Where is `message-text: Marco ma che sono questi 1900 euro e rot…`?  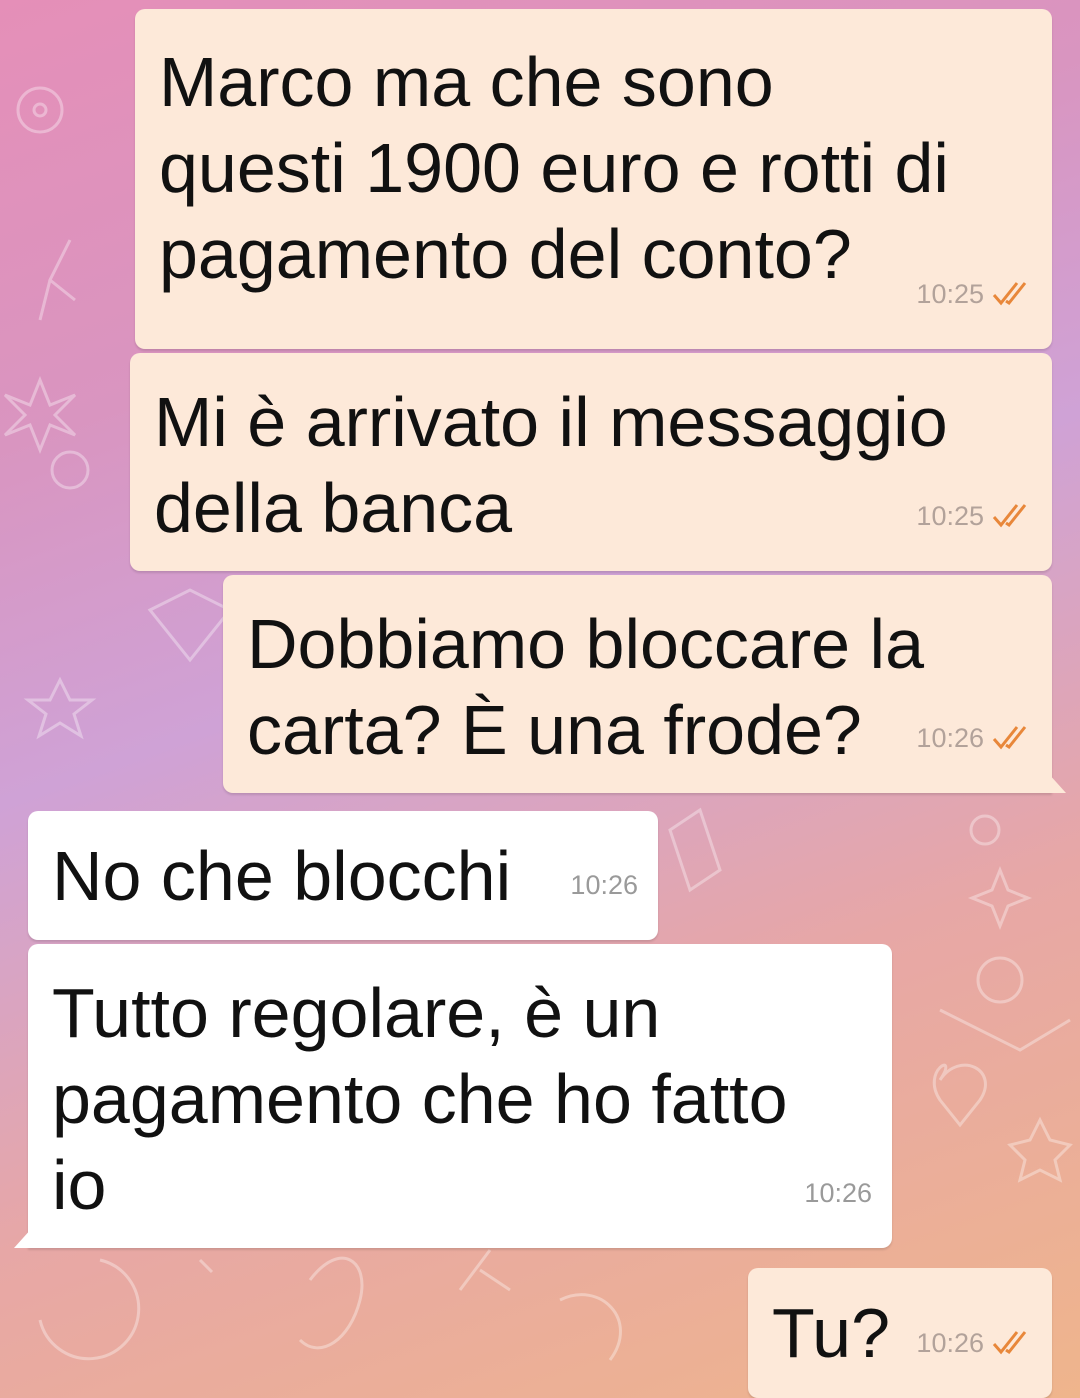
message-text: Marco ma che sono questi 1900 euro e rot… is located at coordinates (554, 168).